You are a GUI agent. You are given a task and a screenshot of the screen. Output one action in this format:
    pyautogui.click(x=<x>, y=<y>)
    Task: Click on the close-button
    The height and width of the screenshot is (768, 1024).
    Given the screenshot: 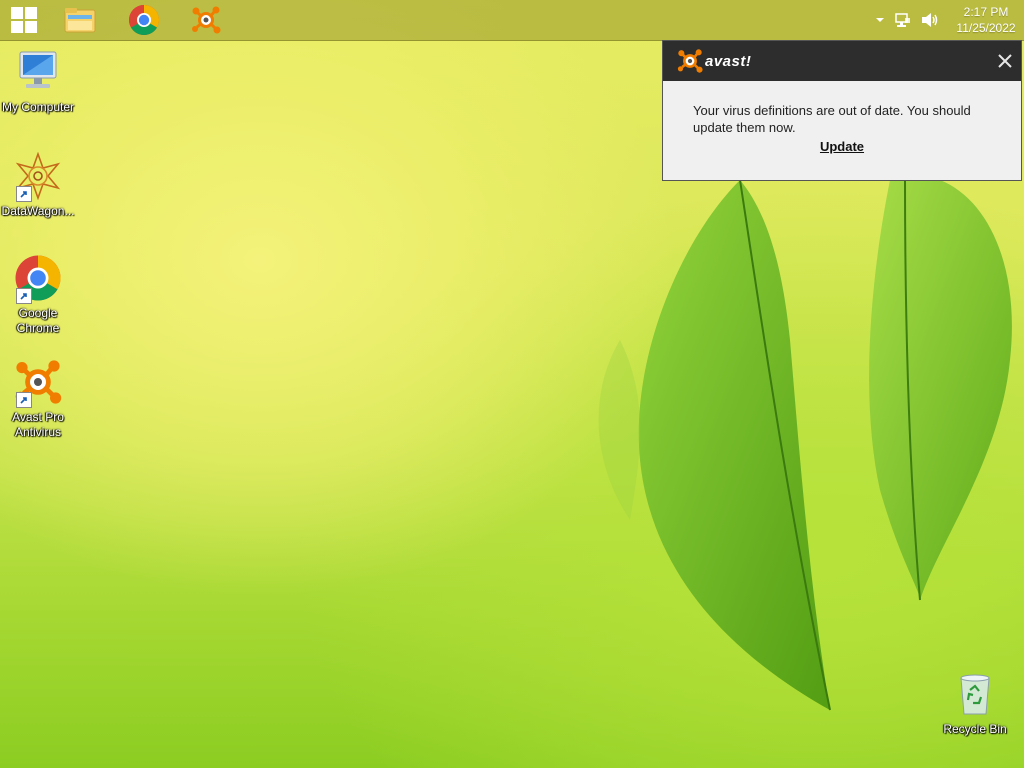 What is the action you would take?
    pyautogui.click(x=1005, y=61)
    